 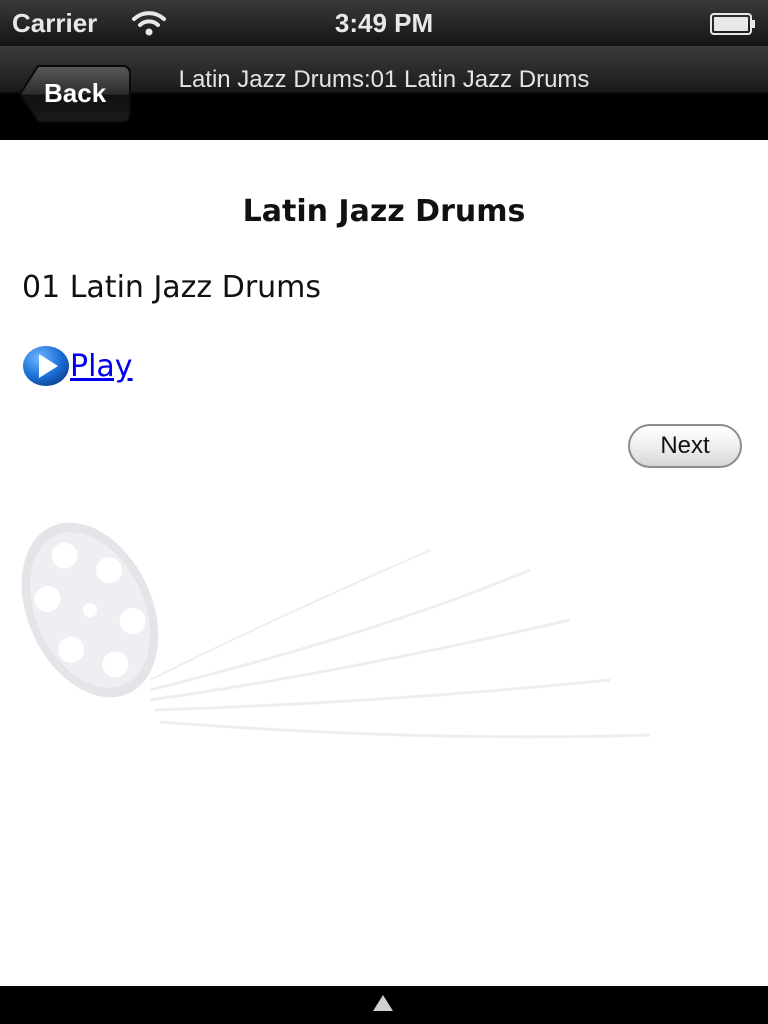 I want to click on battery-icon, so click(x=732, y=24).